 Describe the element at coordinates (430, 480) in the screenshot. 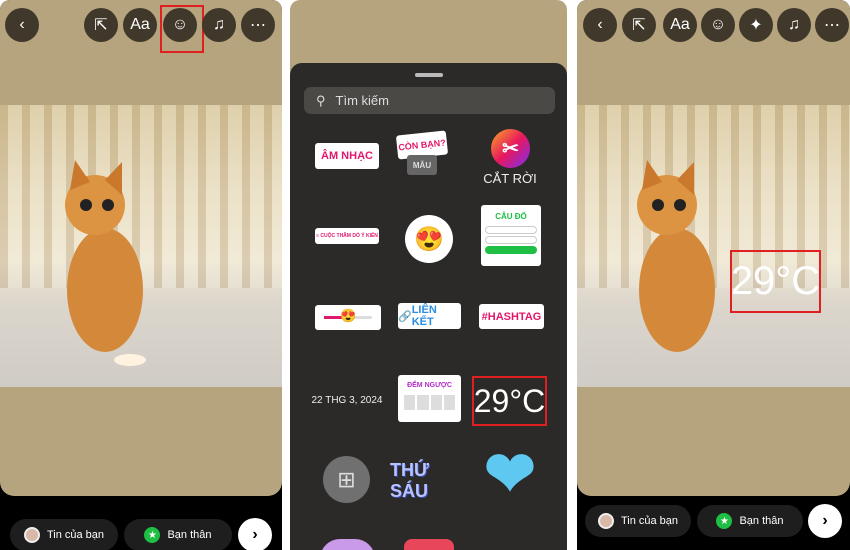

I see `sticker-weekday: THỨ SÁU` at that location.